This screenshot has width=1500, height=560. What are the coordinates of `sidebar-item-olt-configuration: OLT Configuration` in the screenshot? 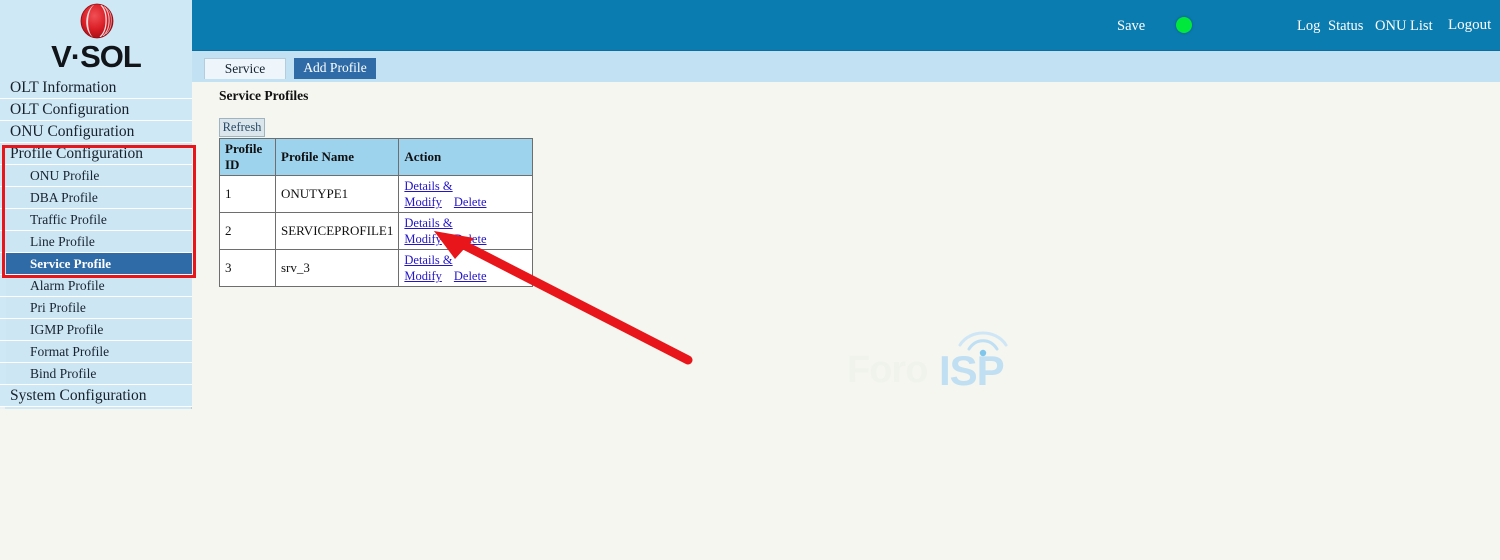 It's located at (96, 110).